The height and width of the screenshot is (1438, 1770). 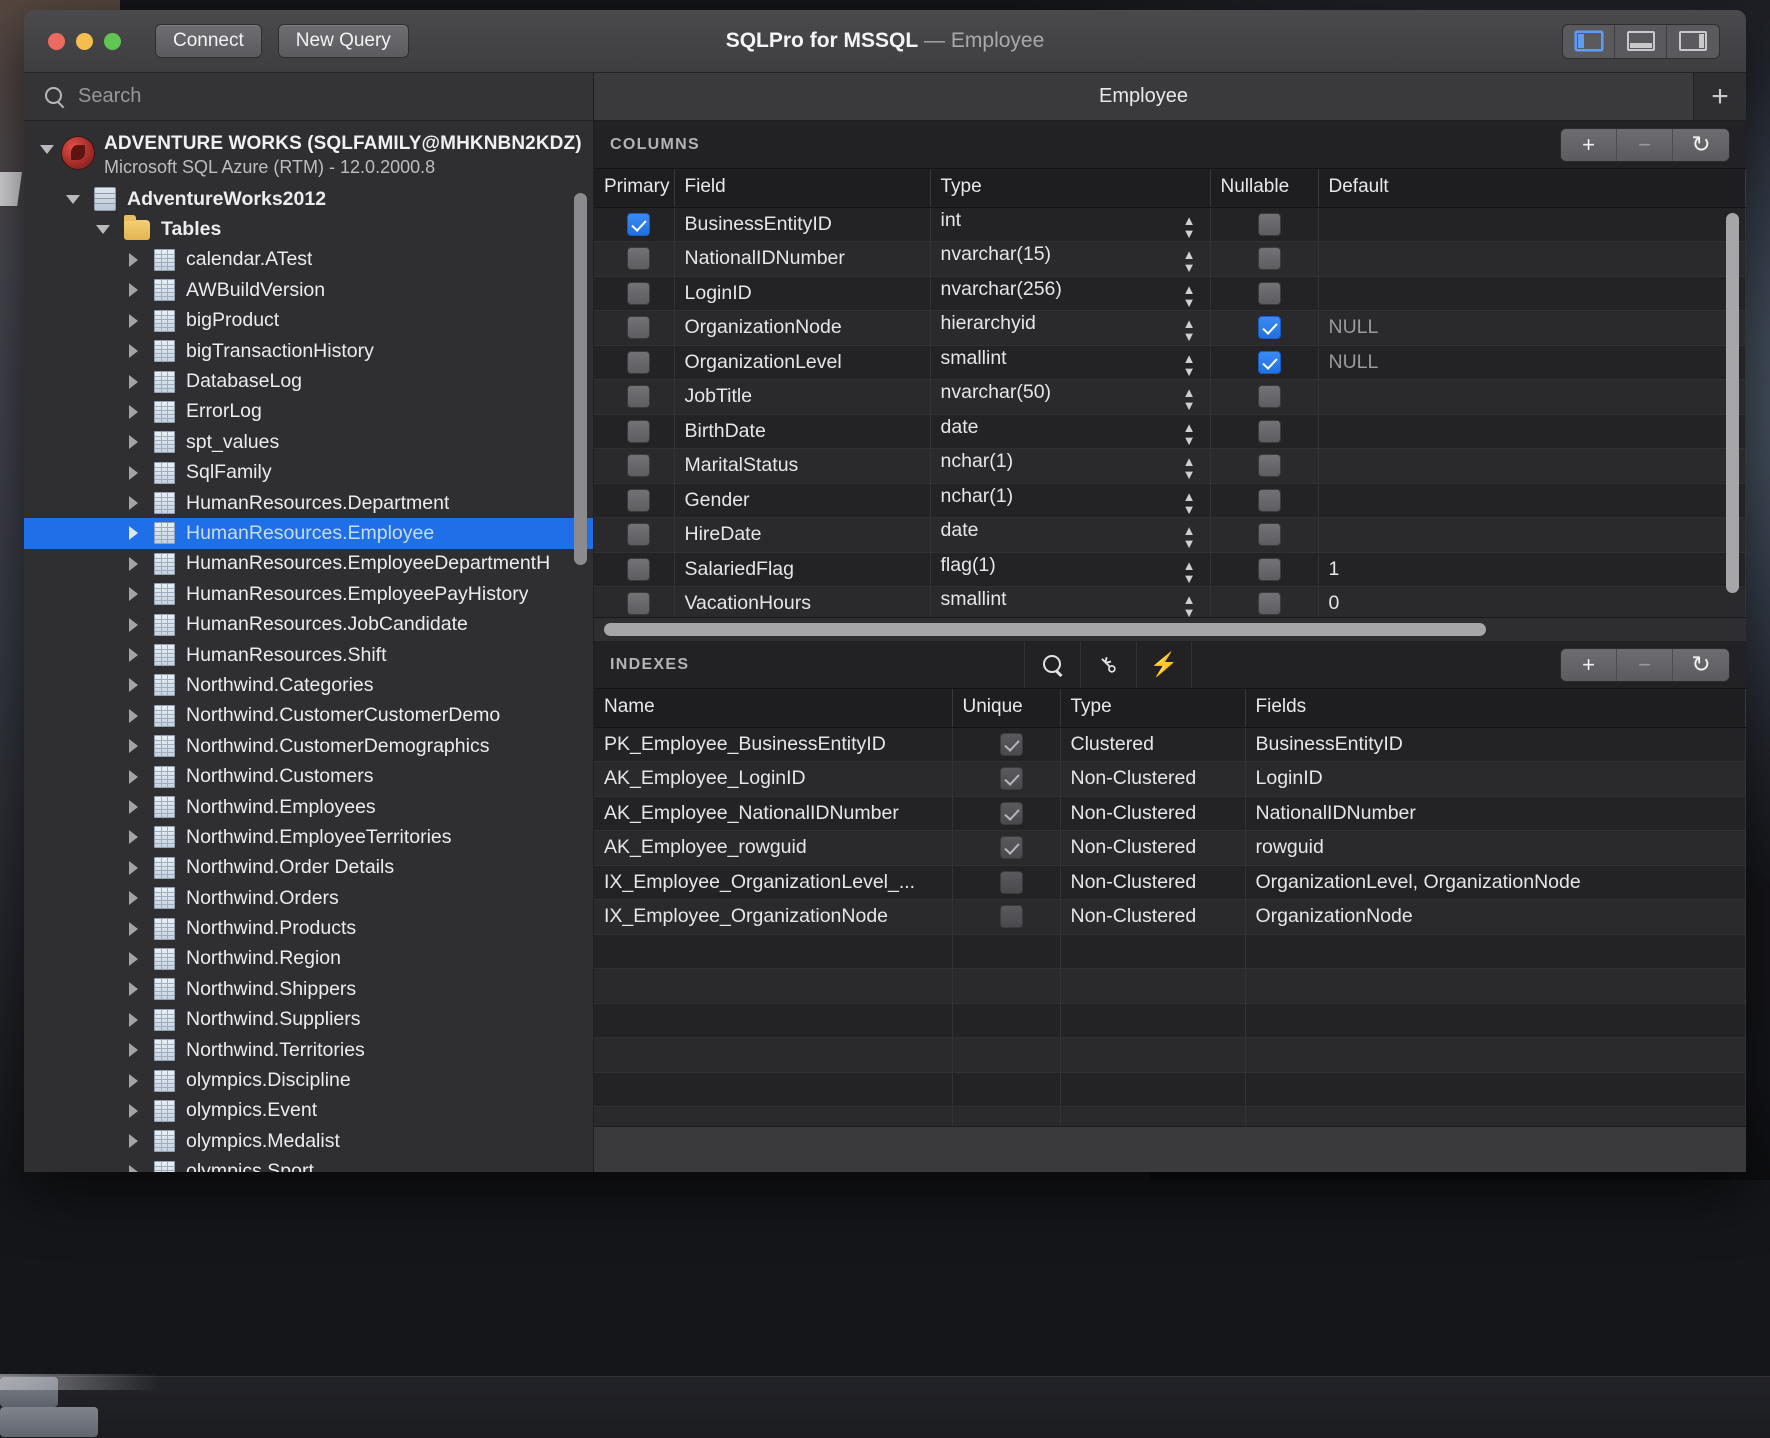 I want to click on field-type-cell: date ▲ ▼, so click(x=1070, y=431).